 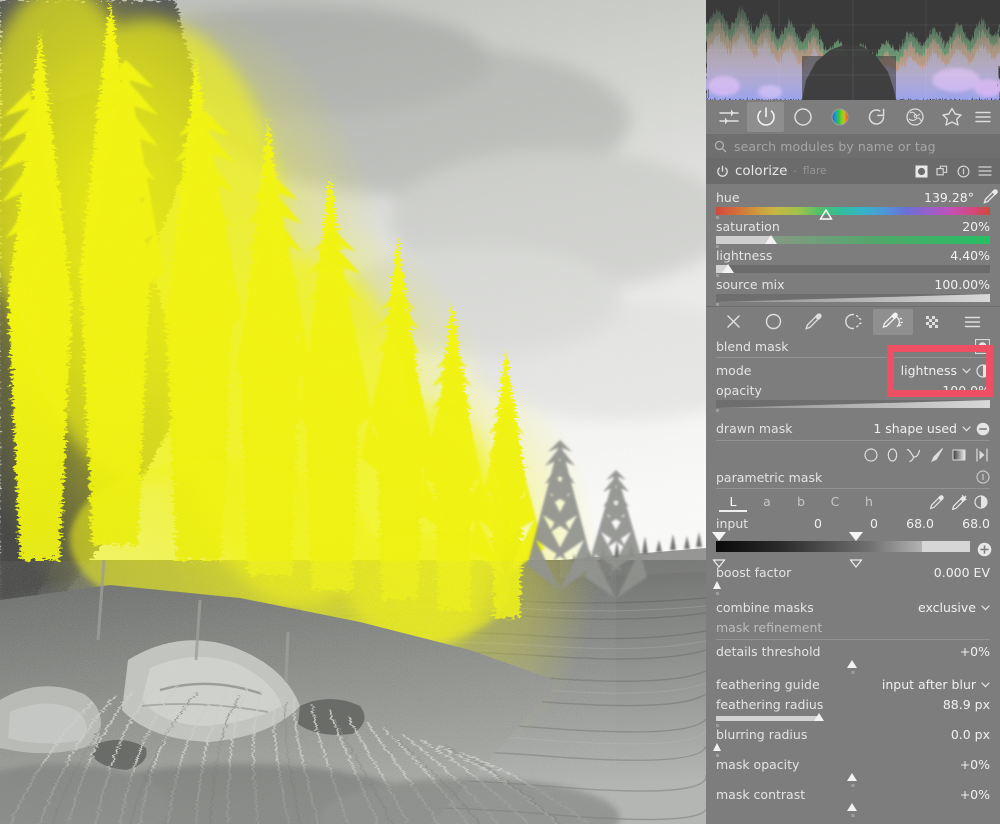 I want to click on lightness-slider: lightness 4.40%, so click(x=853, y=261).